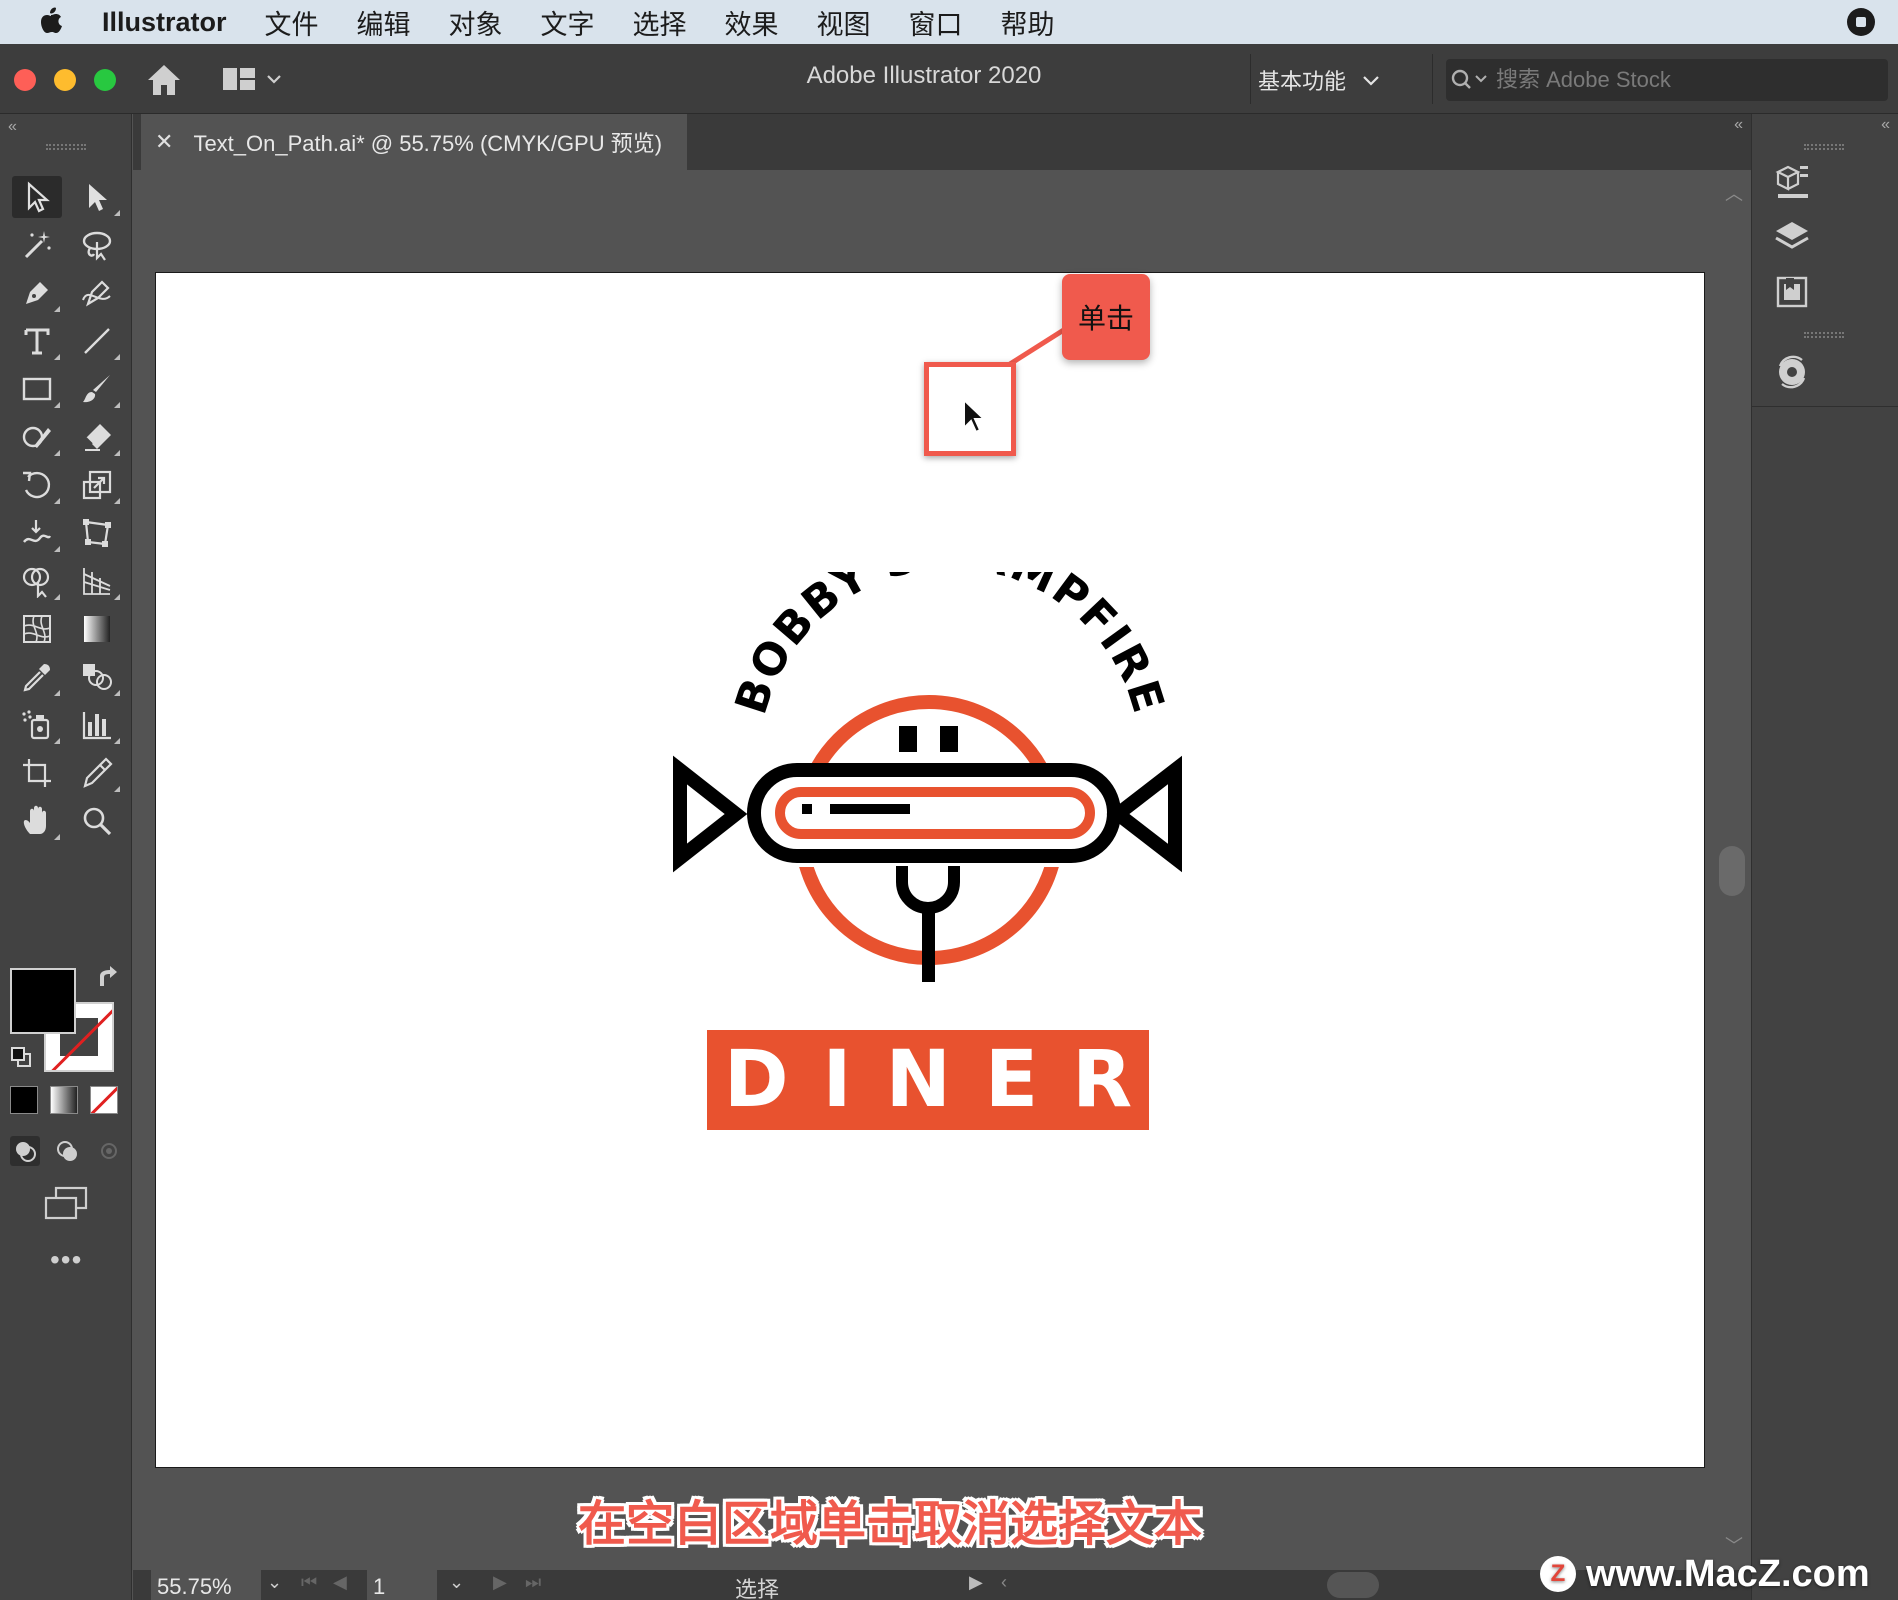 Image resolution: width=1898 pixels, height=1600 pixels. I want to click on callout-label: 单击, so click(1106, 317).